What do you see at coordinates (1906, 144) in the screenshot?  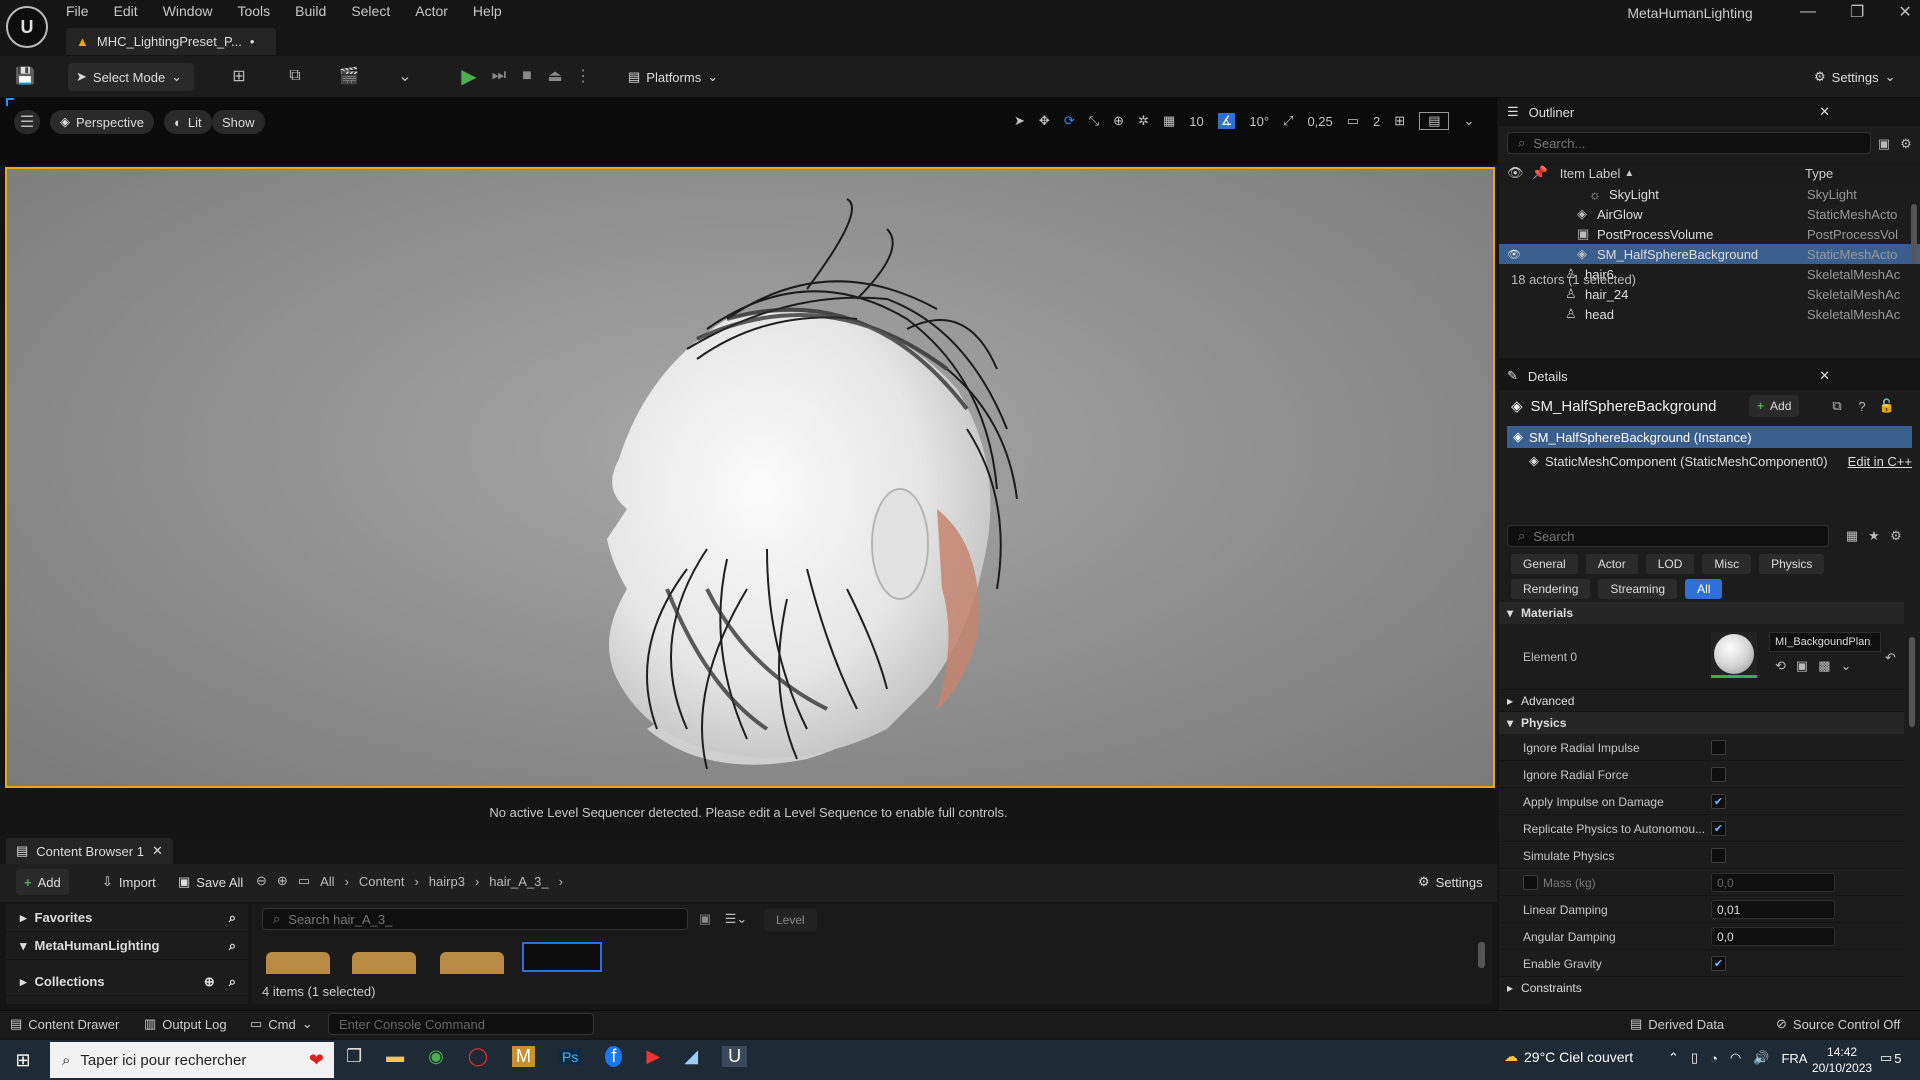 I see `gear-icon: ⚙` at bounding box center [1906, 144].